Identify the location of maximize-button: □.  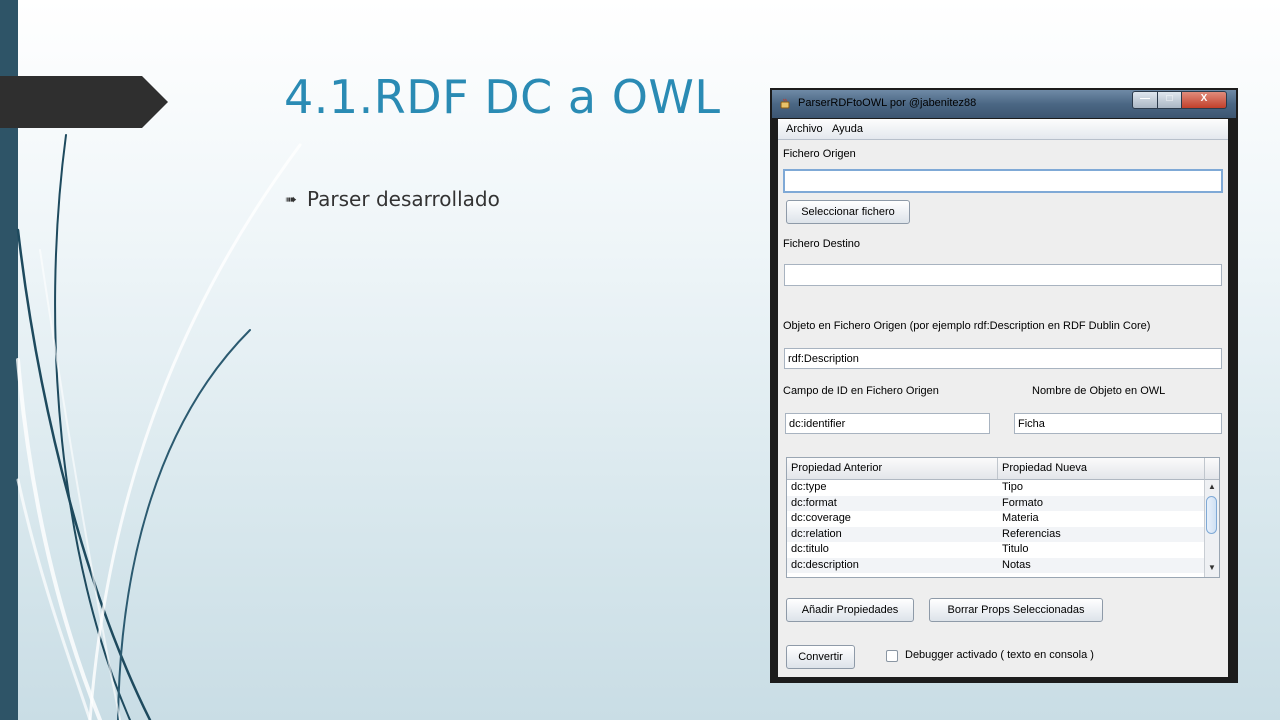
(1169, 100).